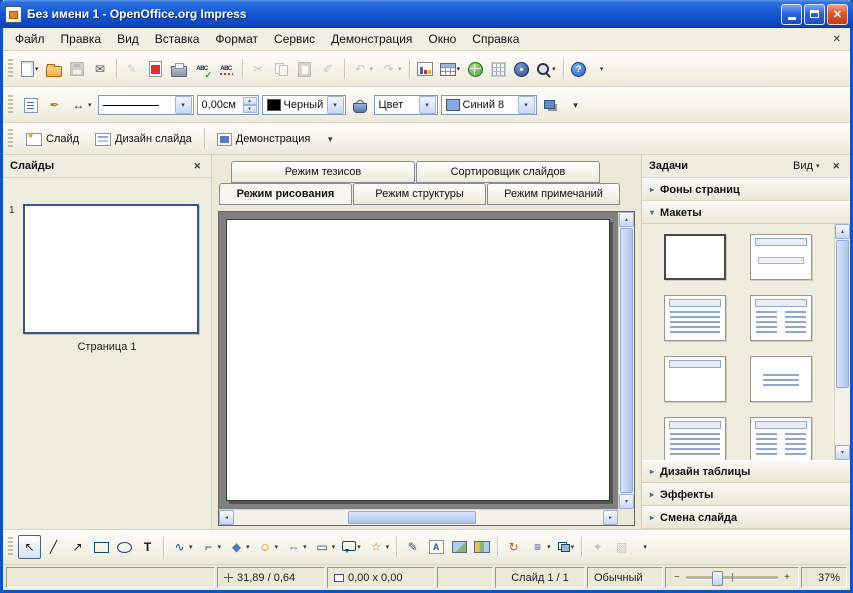 The image size is (853, 593). I want to click on line-width-increase-button, so click(249, 101).